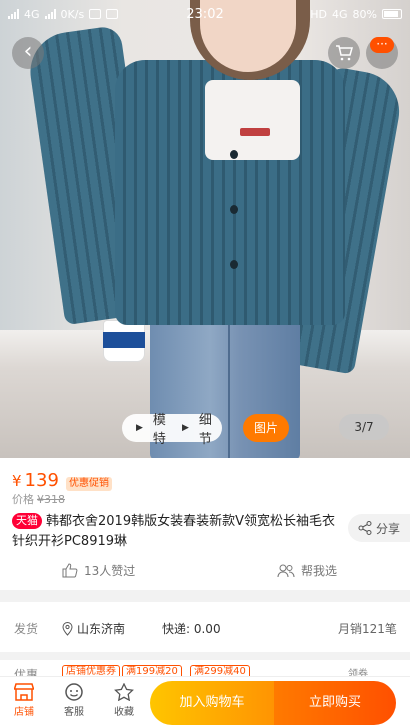 The height and width of the screenshot is (728, 410). I want to click on more-icon: ···, so click(382, 45).